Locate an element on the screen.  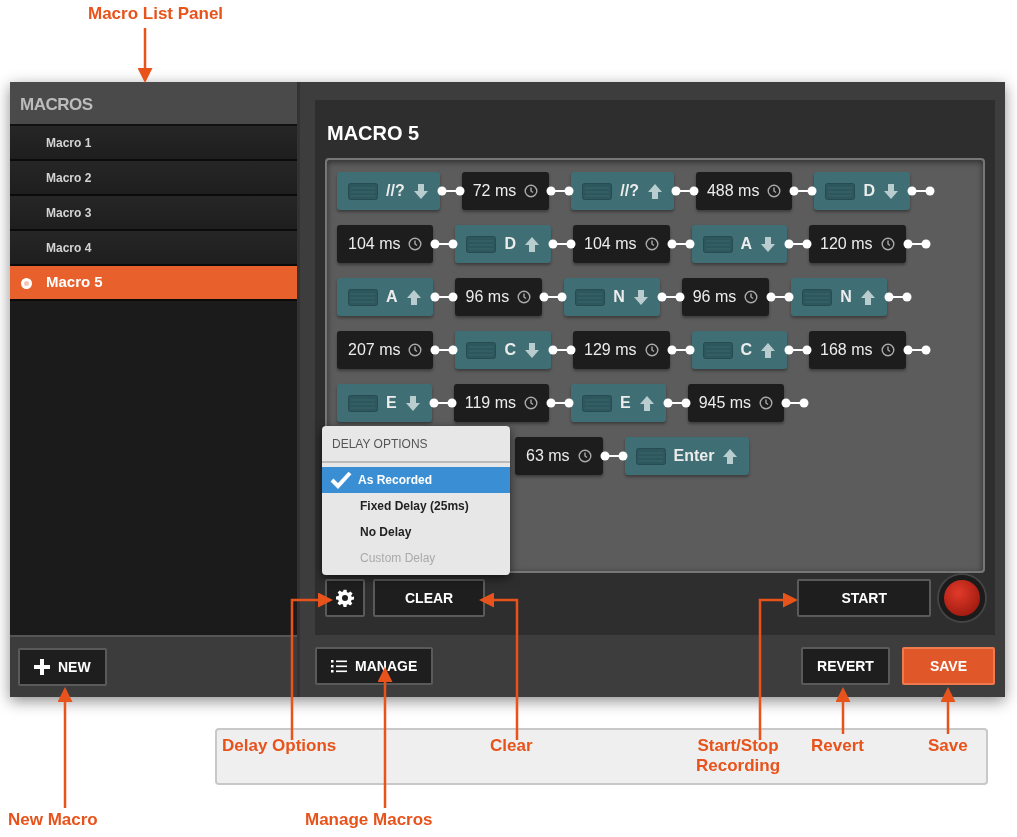
delay-step-chip: 119 ms is located at coordinates (501, 403).